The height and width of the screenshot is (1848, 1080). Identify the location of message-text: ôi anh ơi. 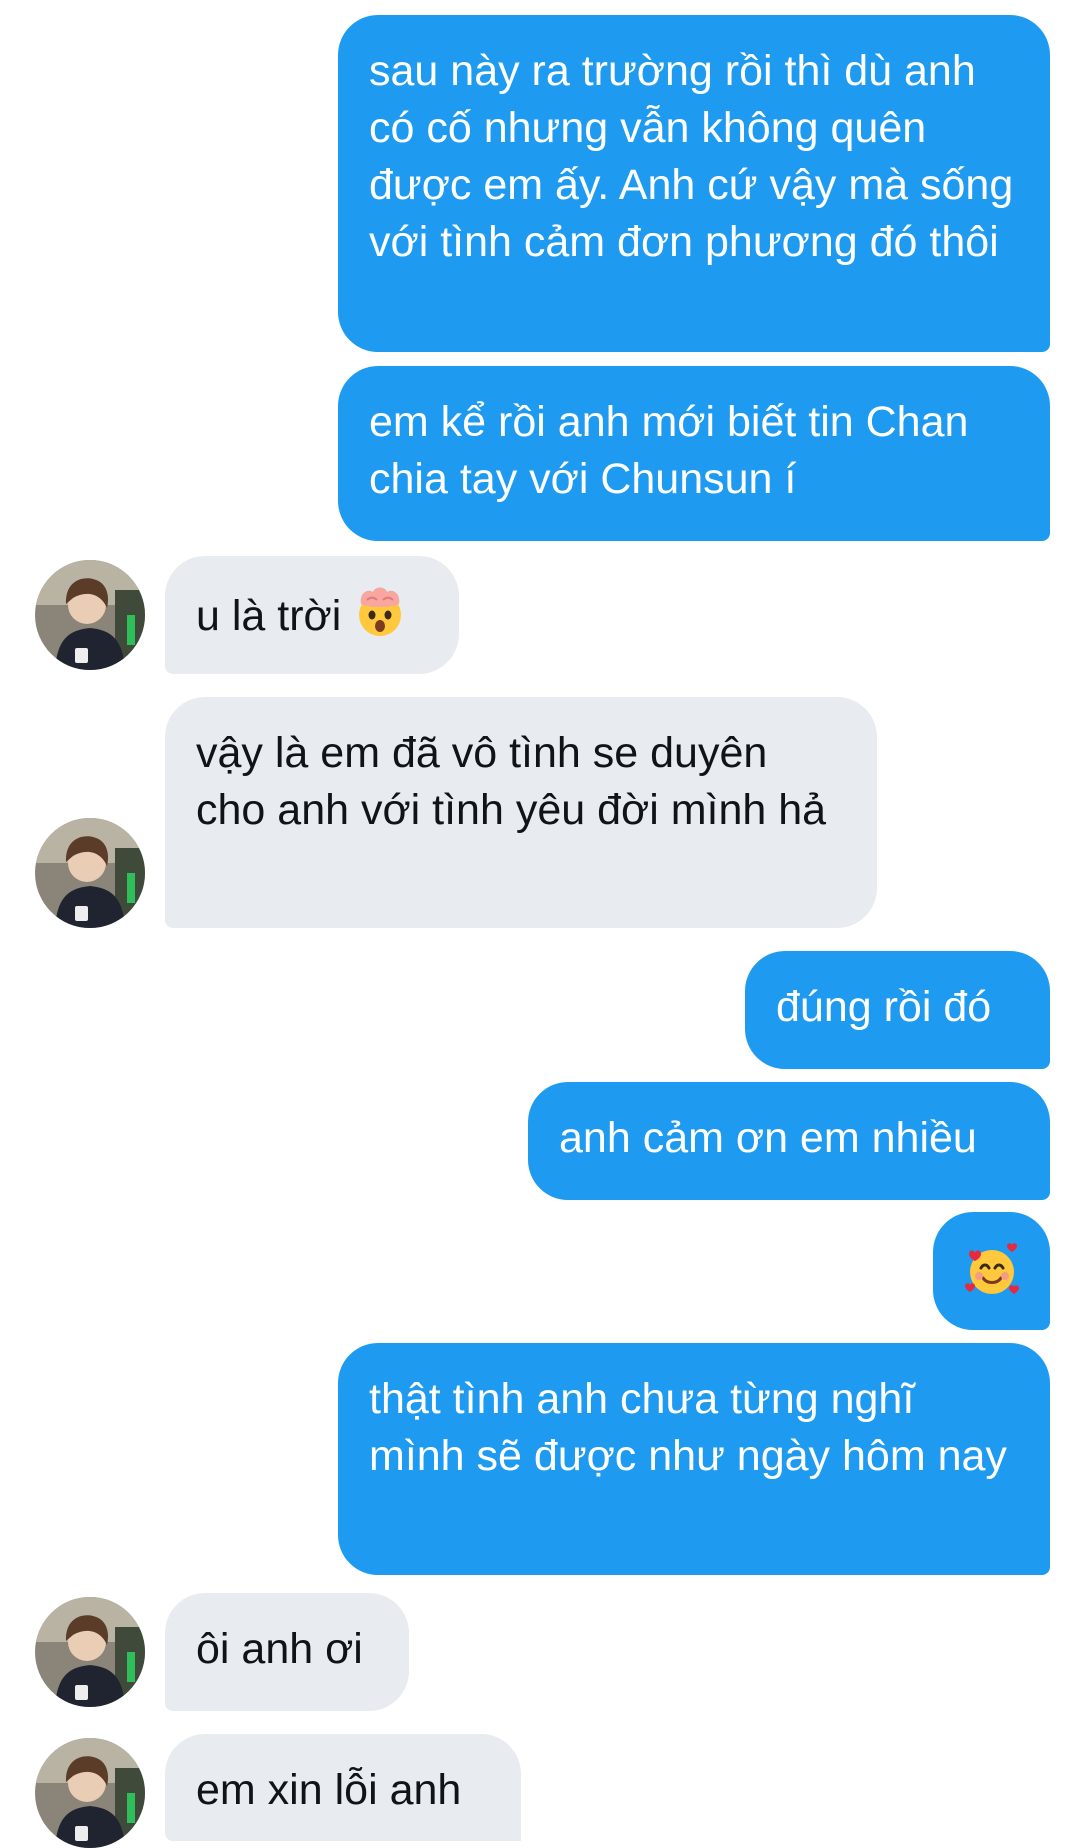
(279, 1649).